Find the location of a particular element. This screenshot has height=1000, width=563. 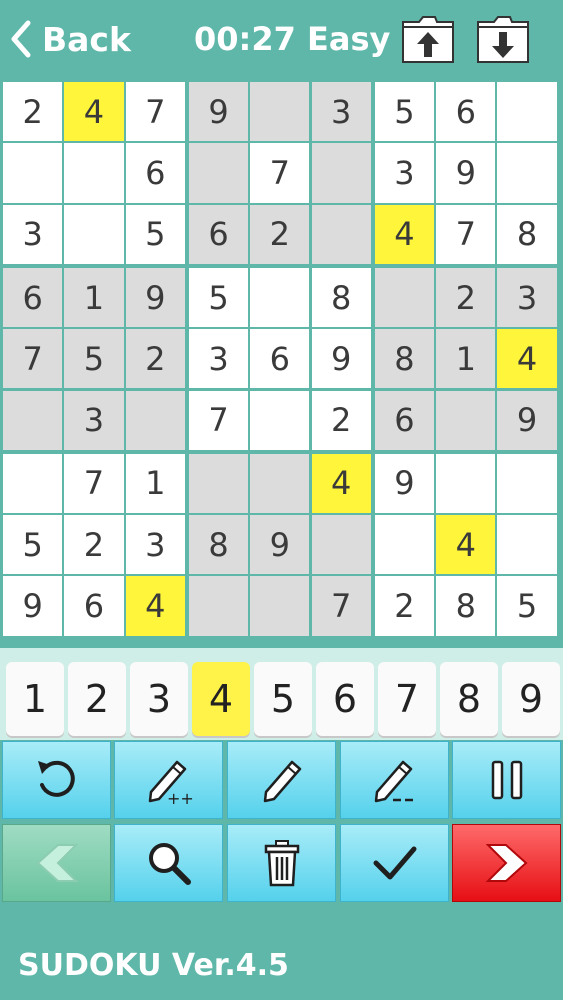

number-key-7: 7 is located at coordinates (407, 699).